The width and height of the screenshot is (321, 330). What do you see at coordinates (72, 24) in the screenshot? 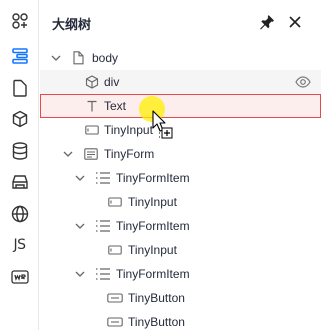
I see `panel-title: 大纲树` at bounding box center [72, 24].